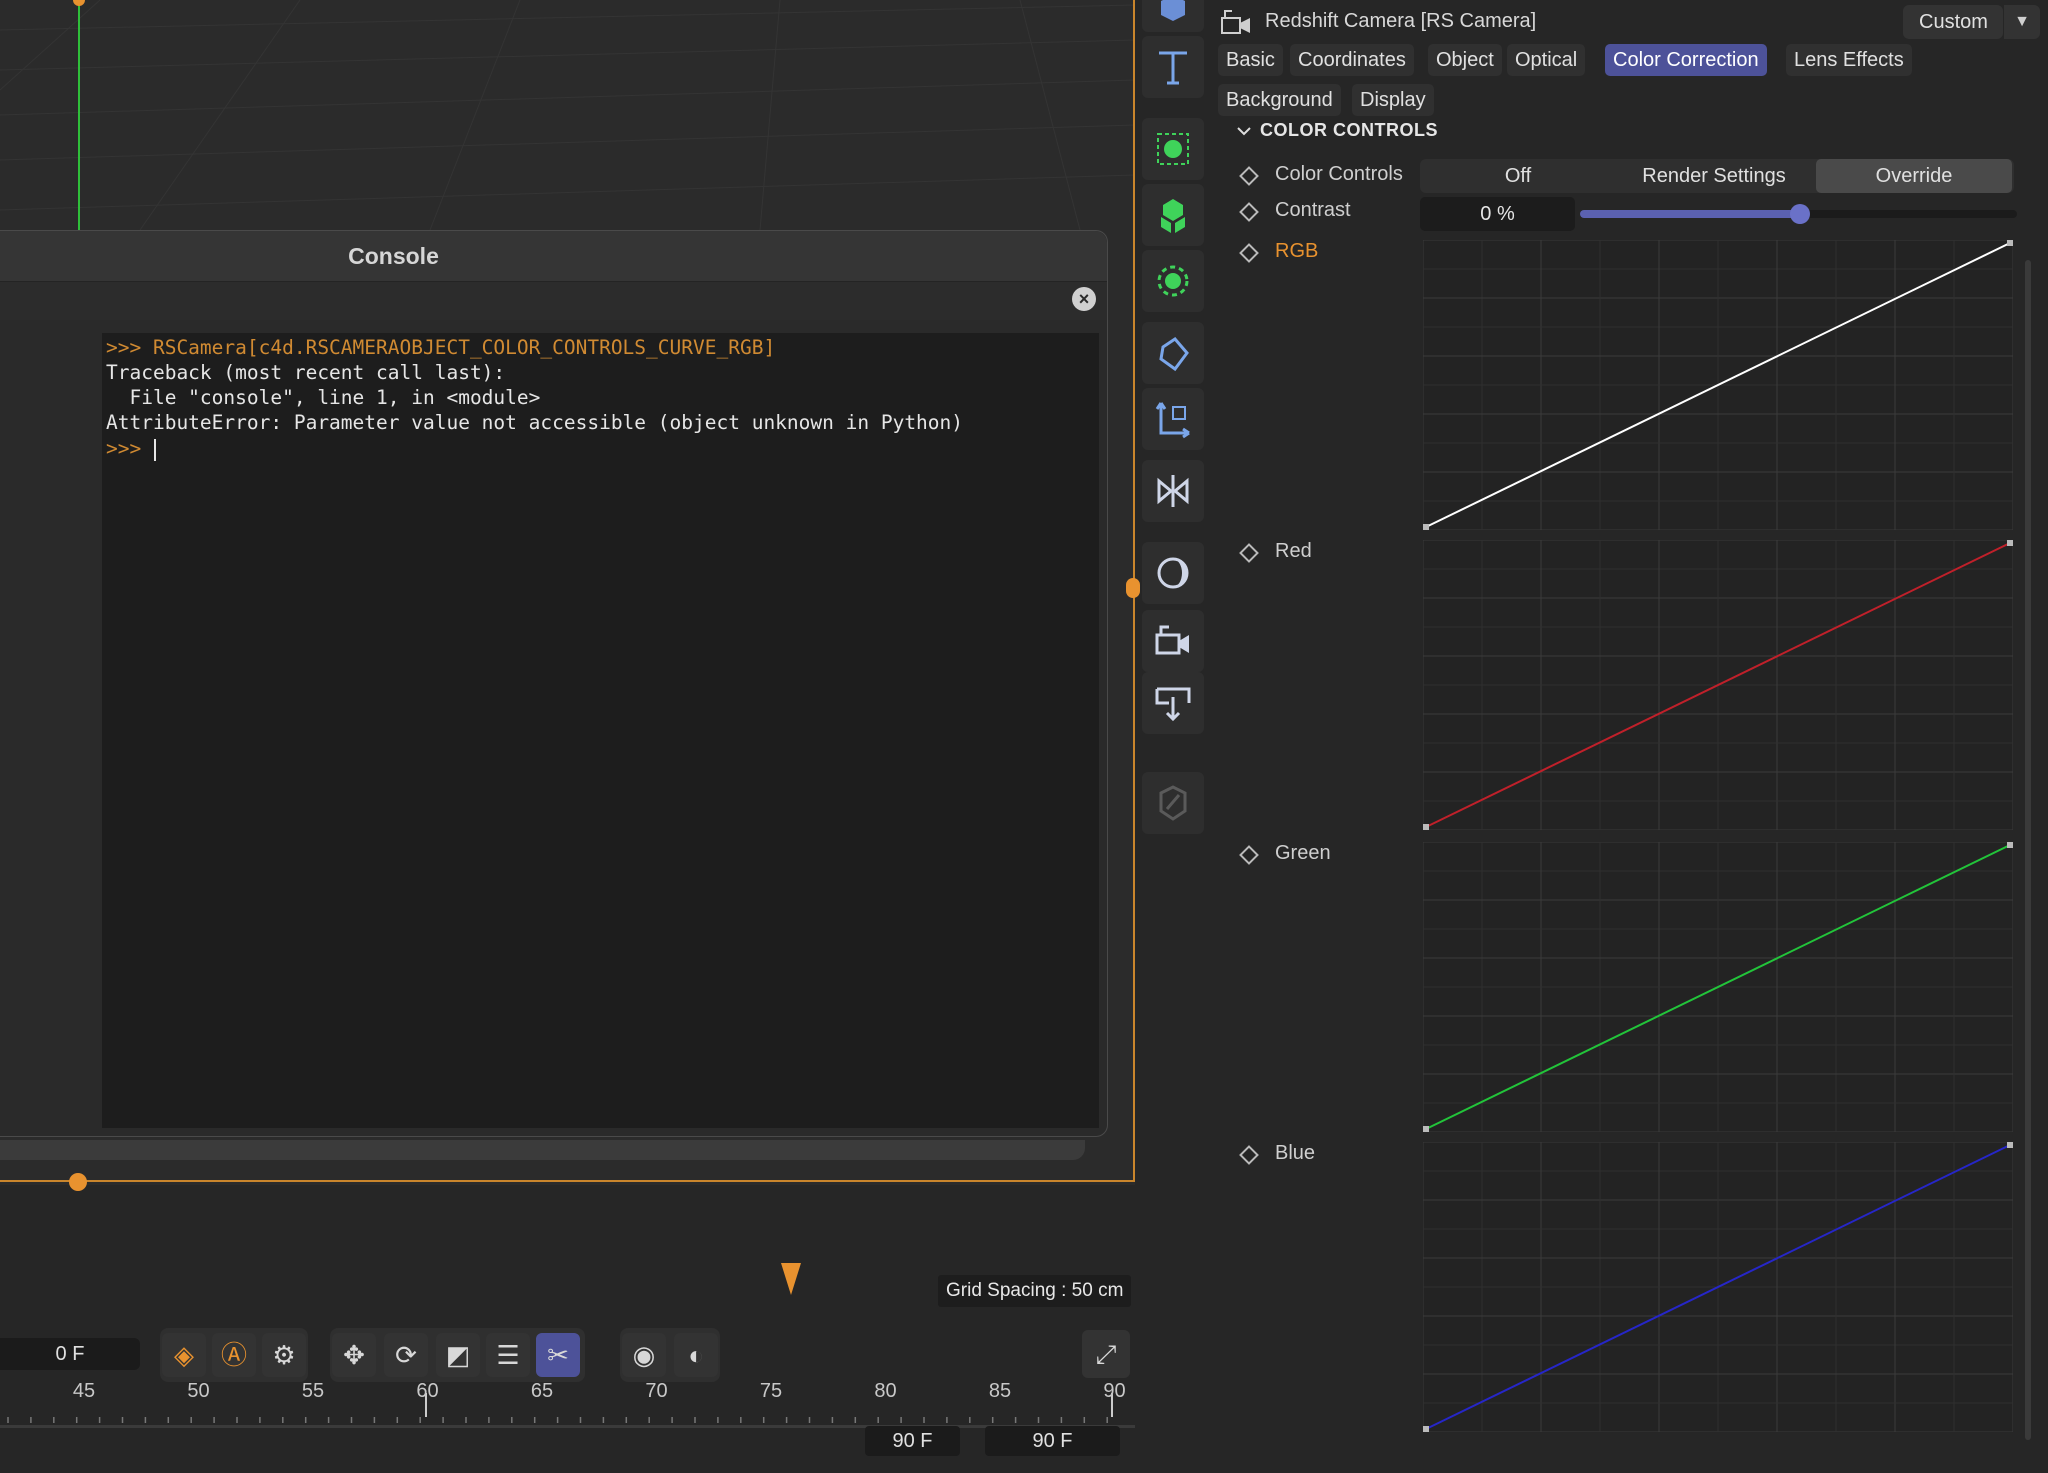 This screenshot has width=2048, height=1473. I want to click on tab-color-correction: Color Correction, so click(1686, 60).